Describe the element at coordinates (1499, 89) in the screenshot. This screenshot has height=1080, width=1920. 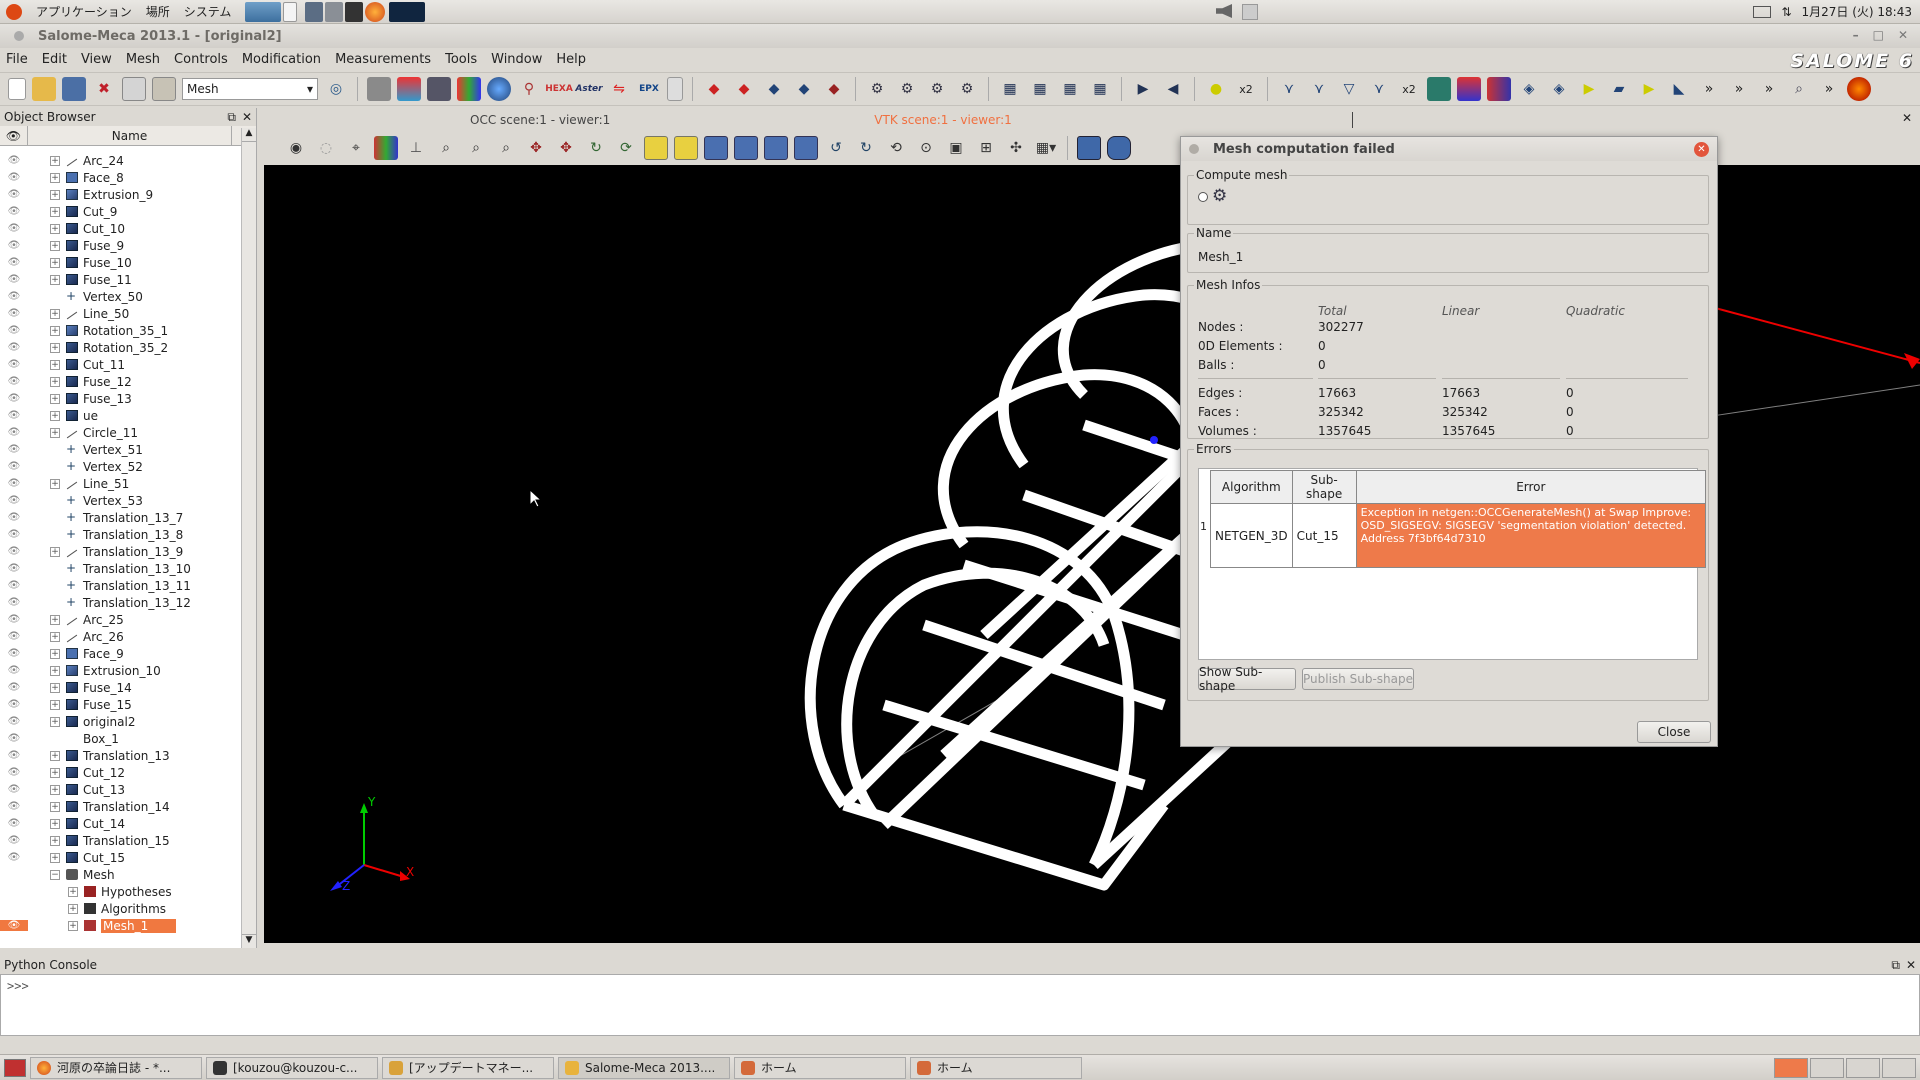
I see `taper-ctrl-icon` at that location.